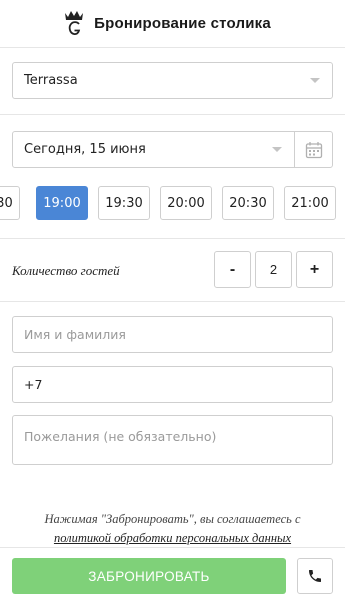 The height and width of the screenshot is (600, 345). Describe the element at coordinates (310, 203) in the screenshot. I see `time-slot: 21:00` at that location.